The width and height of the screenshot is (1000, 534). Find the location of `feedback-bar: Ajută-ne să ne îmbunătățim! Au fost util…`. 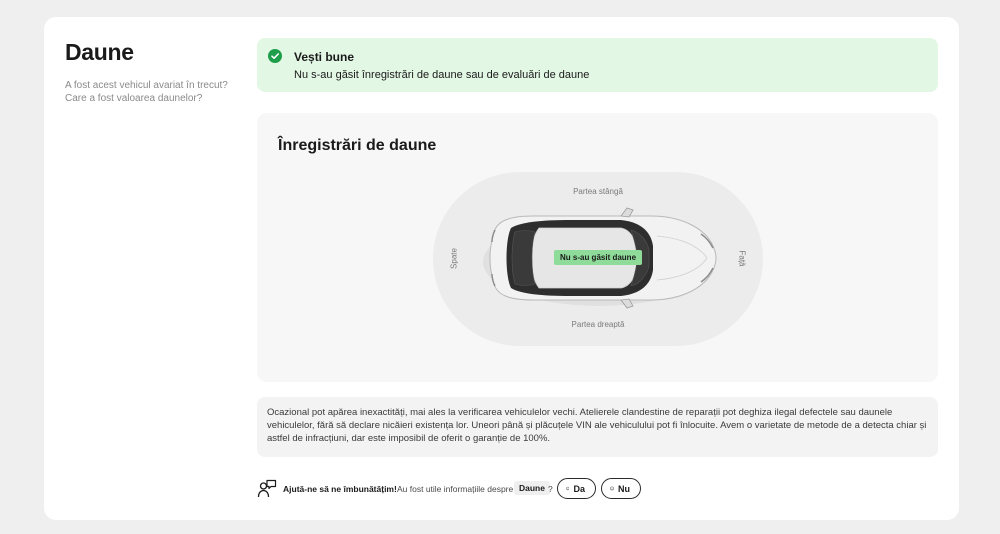

feedback-bar: Ajută-ne să ne îmbunătățim! Au fost util… is located at coordinates (507, 489).